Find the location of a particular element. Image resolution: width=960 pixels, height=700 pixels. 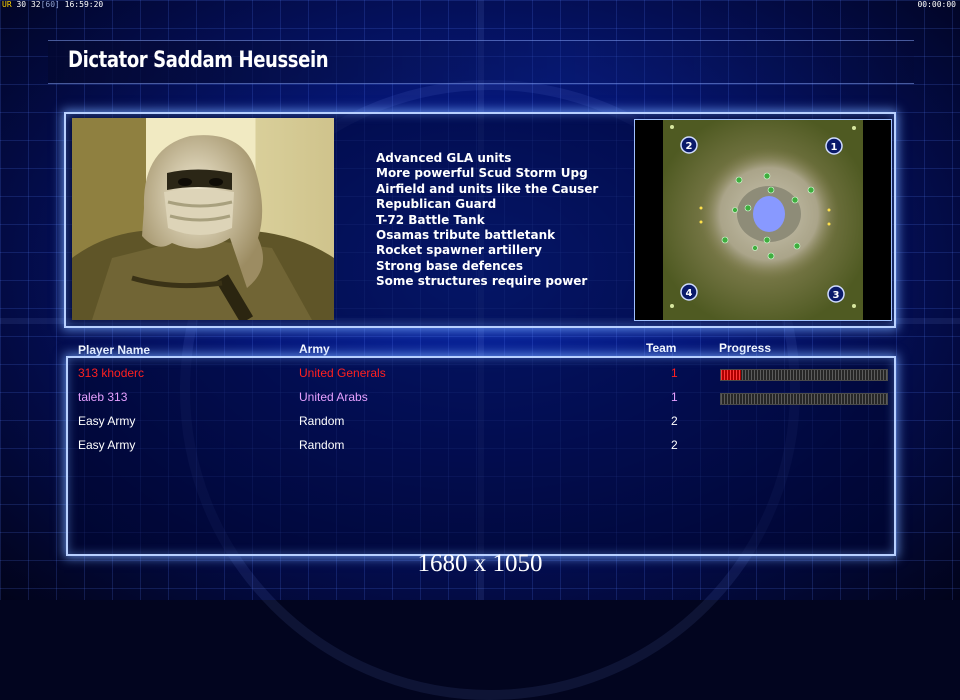

feature-item: More powerful Scud Storm Upg is located at coordinates (482, 173).